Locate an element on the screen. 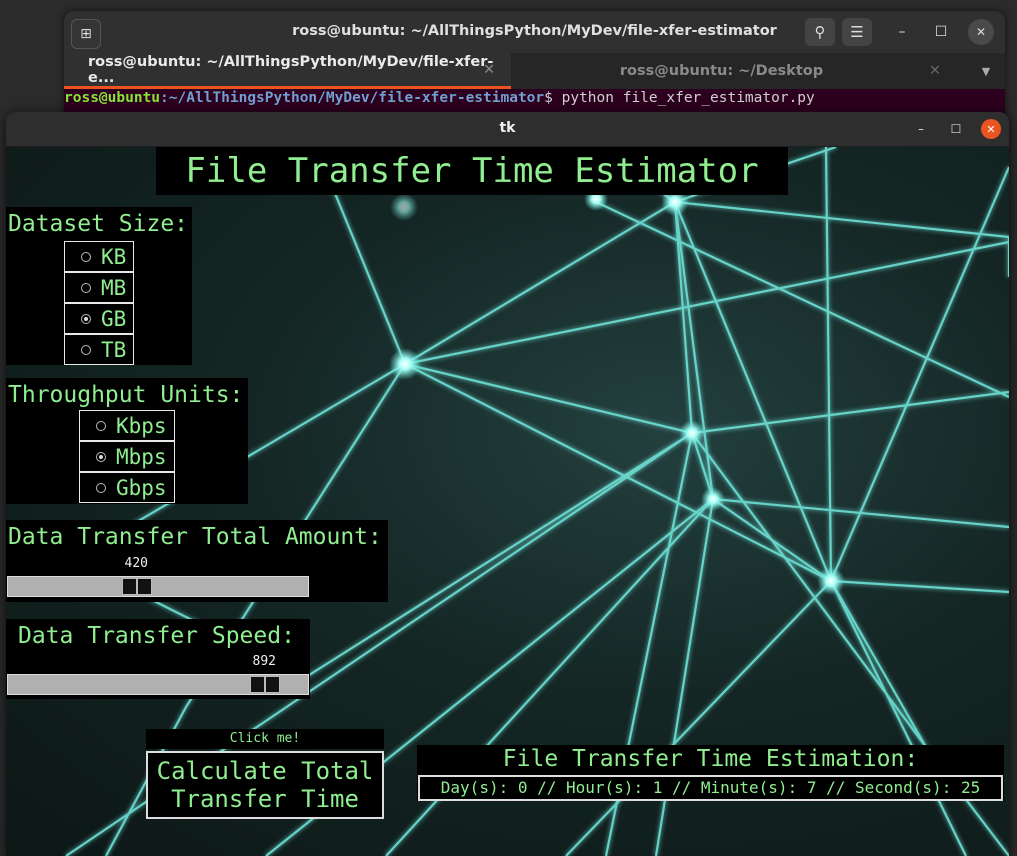 This screenshot has width=1017, height=856. radio-label: KB is located at coordinates (114, 256).